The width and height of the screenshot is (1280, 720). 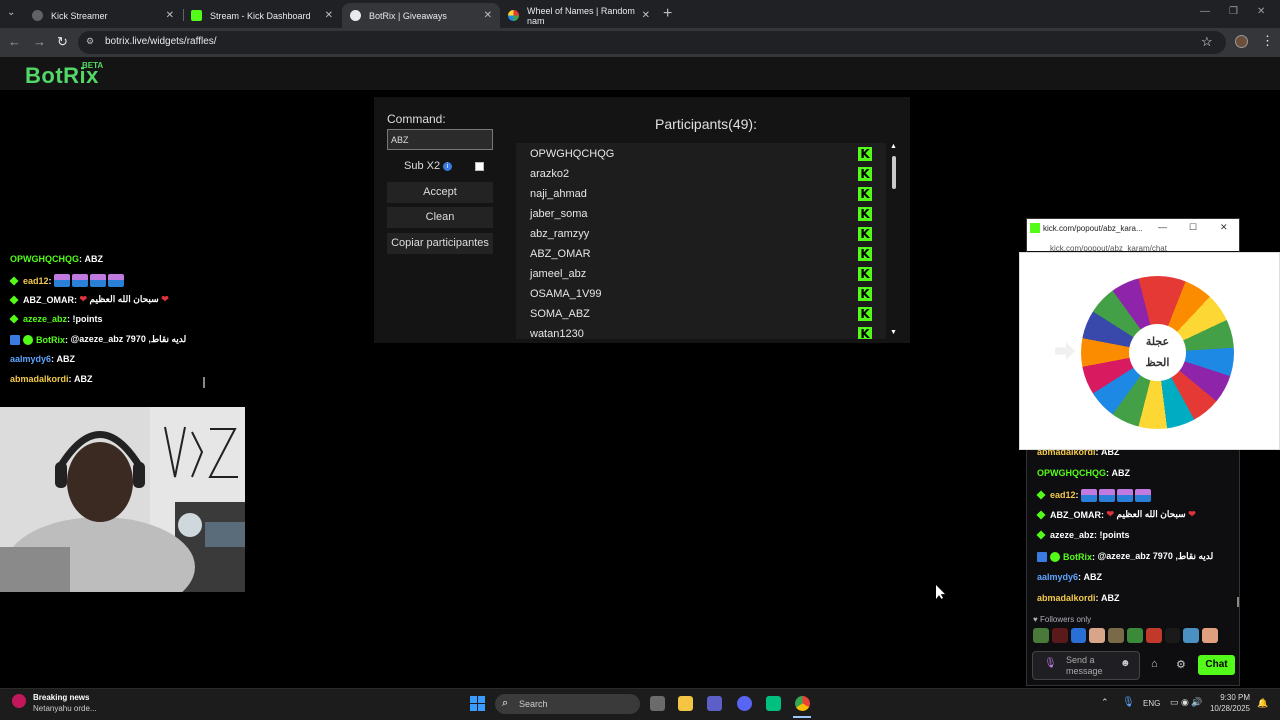 I want to click on command-label: Command:, so click(x=416, y=119).